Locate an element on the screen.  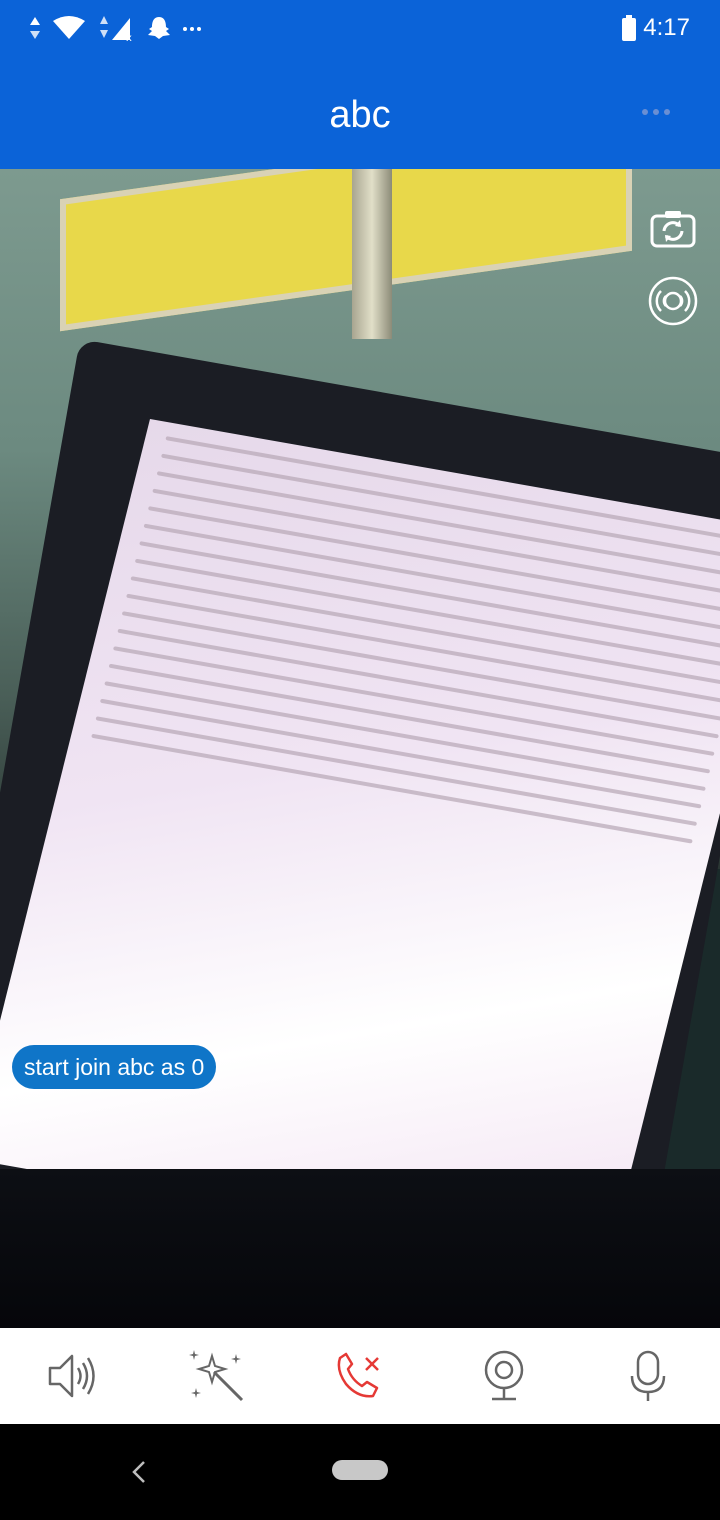
audio-route-icon is located at coordinates (673, 301).